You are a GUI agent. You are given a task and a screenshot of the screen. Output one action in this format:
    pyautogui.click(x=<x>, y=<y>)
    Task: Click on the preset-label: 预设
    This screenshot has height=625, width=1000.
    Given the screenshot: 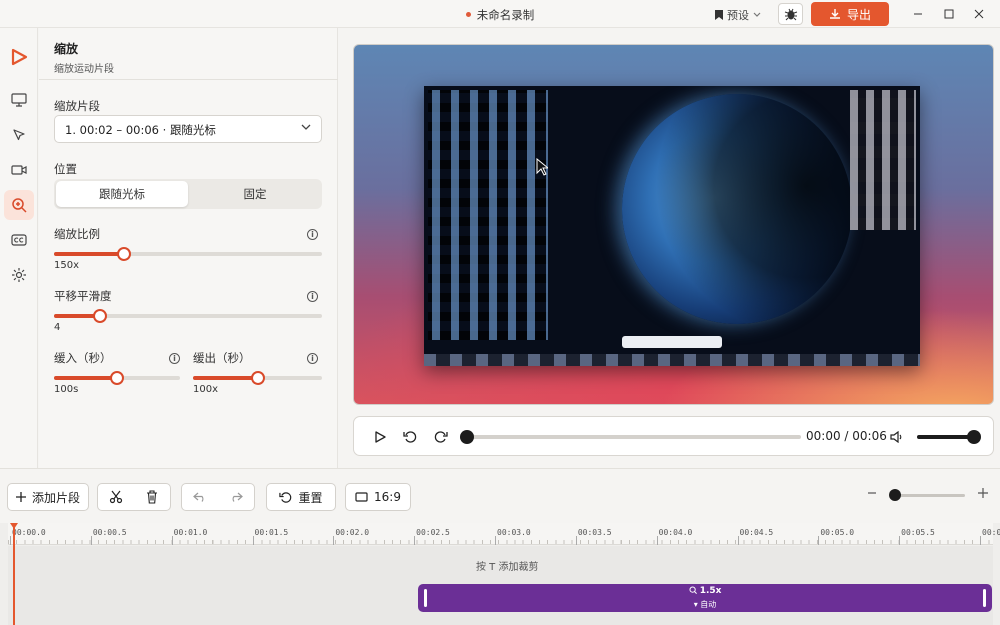 What is the action you would take?
    pyautogui.click(x=738, y=15)
    